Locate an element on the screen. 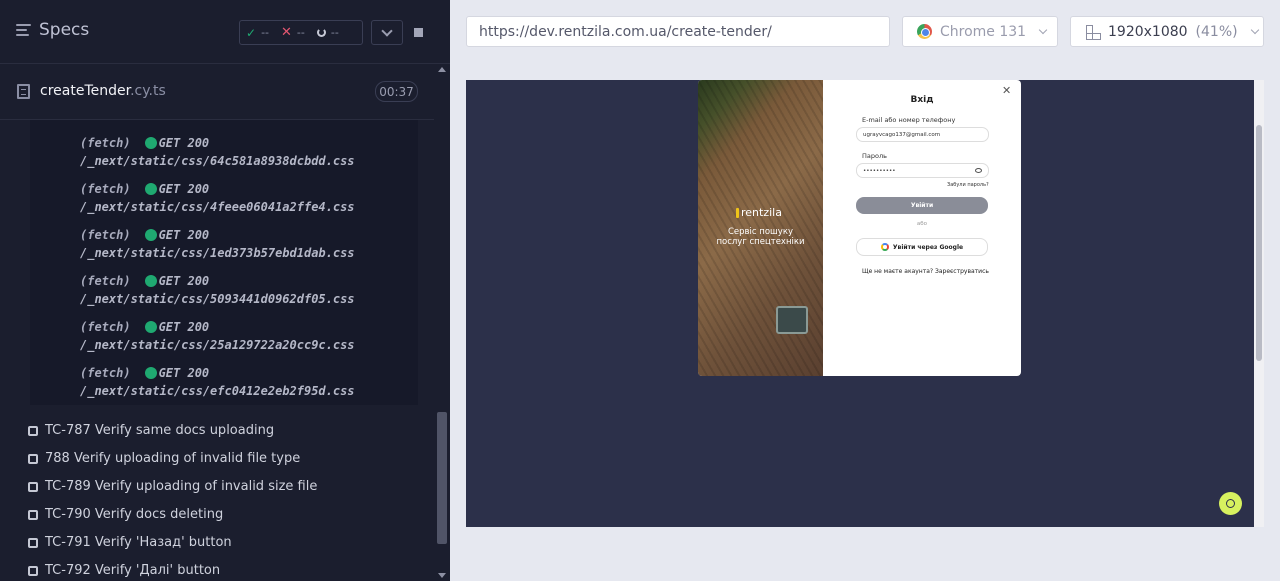  spinner-icon is located at coordinates (321, 32).